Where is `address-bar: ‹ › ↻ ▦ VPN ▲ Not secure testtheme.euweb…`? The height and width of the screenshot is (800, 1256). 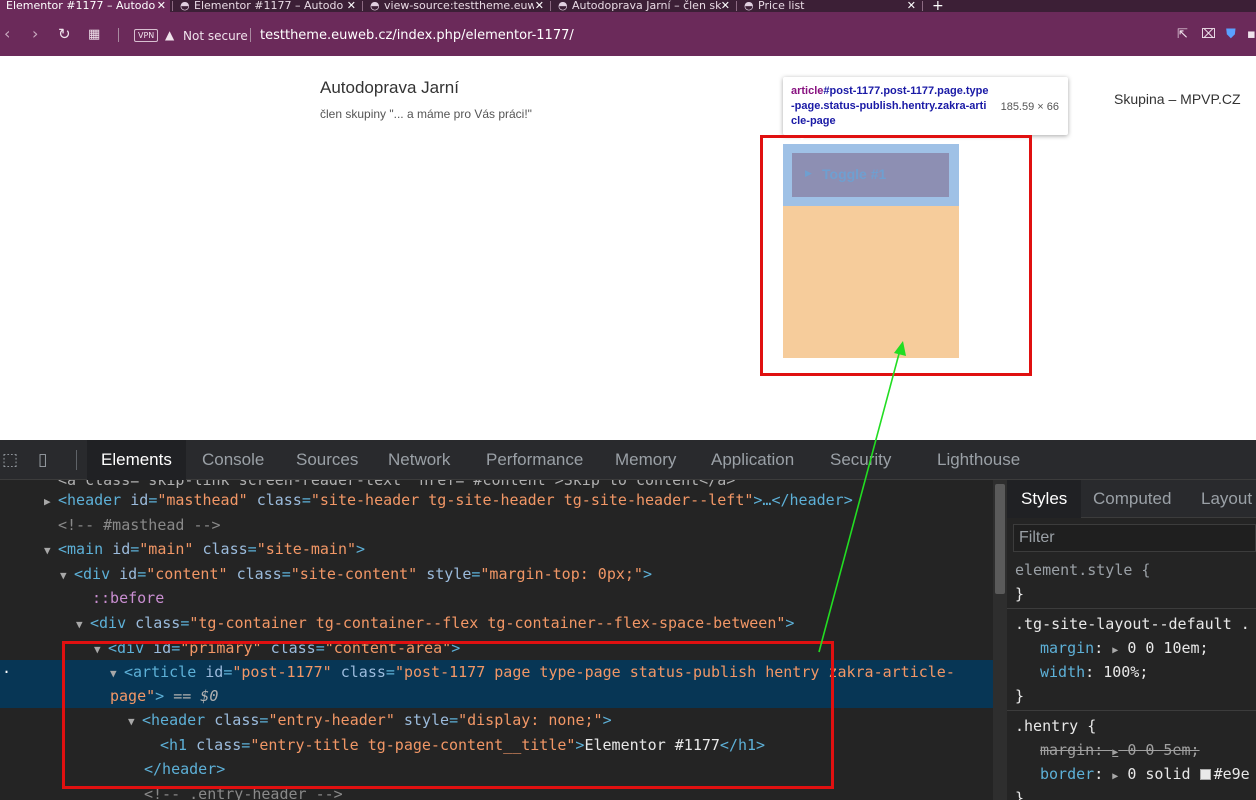
address-bar: ‹ › ↻ ▦ VPN ▲ Not secure testtheme.euweb… is located at coordinates (628, 34).